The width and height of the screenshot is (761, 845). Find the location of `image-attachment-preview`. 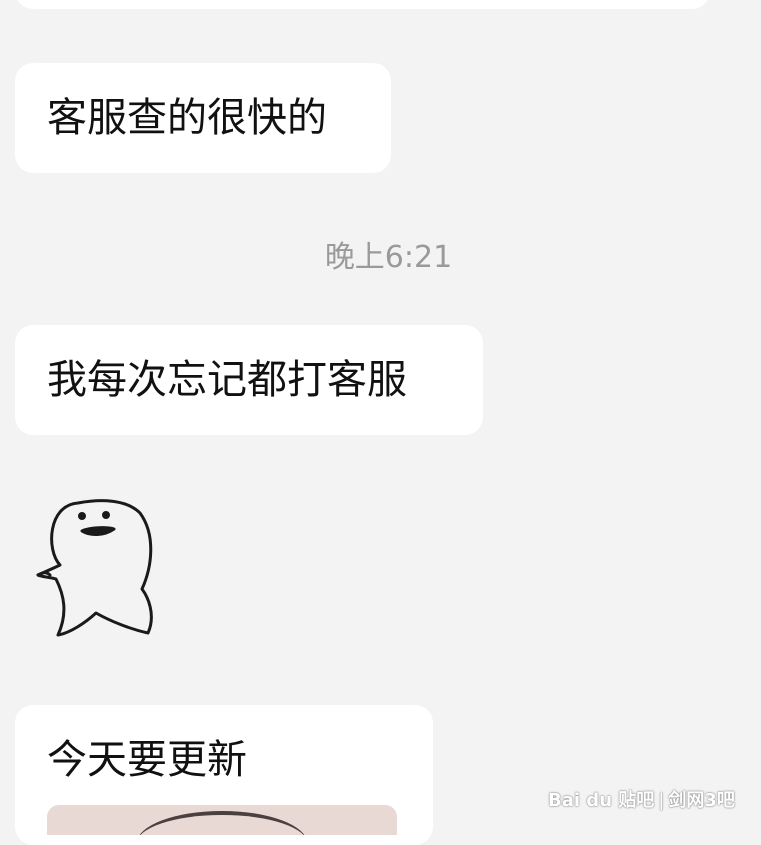

image-attachment-preview is located at coordinates (222, 820).